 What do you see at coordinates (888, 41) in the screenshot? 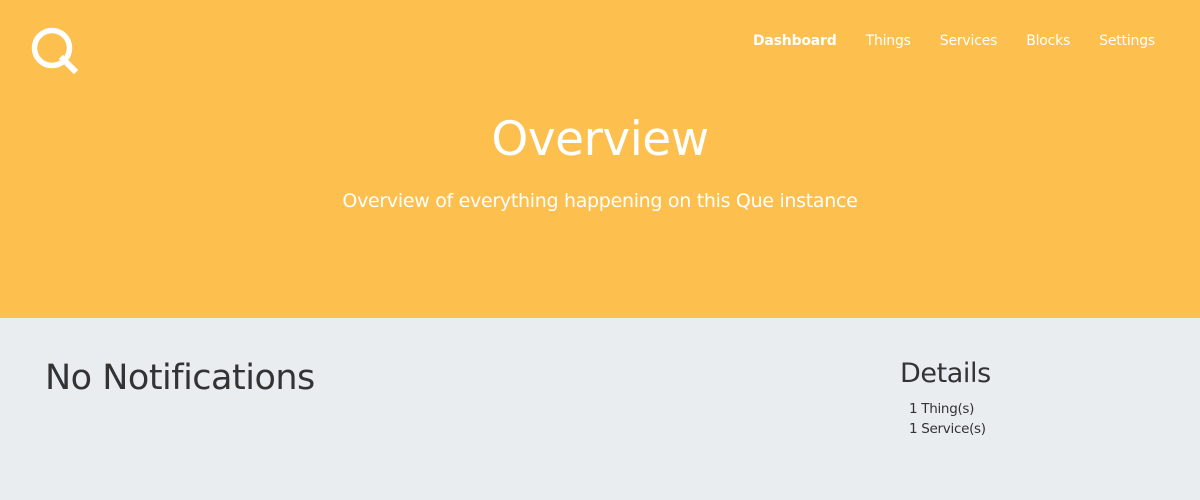
I see `nav-item-things: Things` at bounding box center [888, 41].